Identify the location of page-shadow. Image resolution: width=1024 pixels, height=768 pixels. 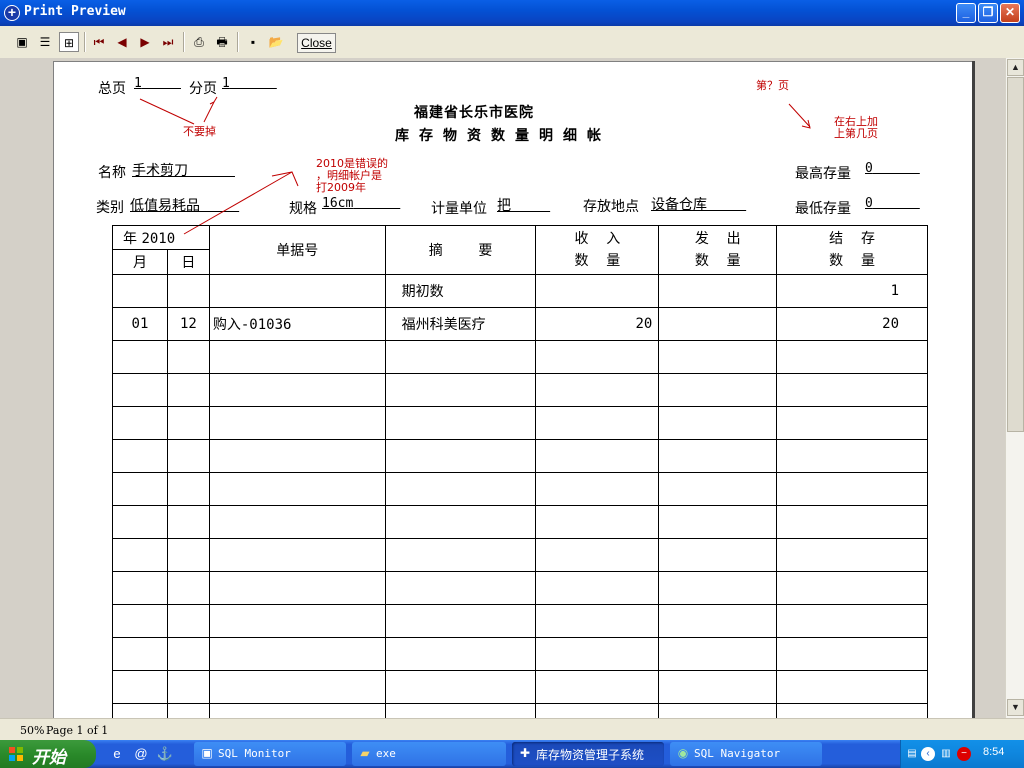
(973, 389).